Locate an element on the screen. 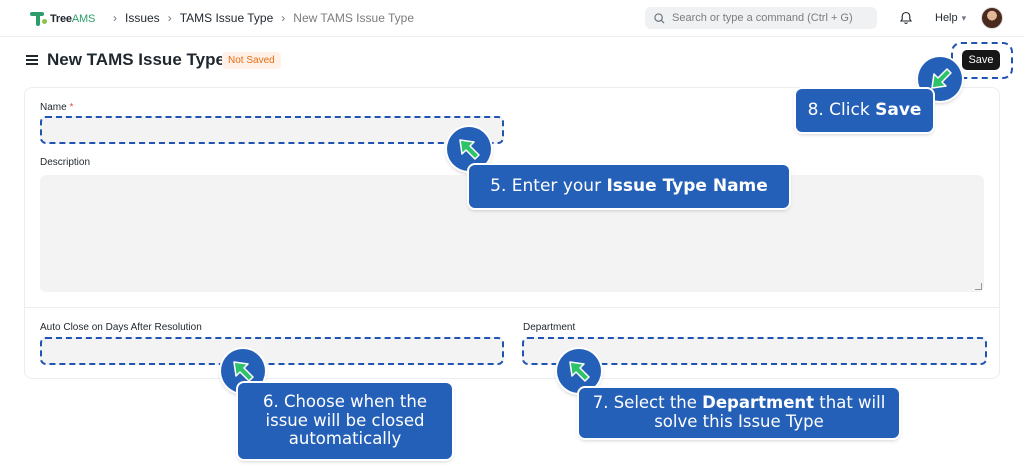 The width and height of the screenshot is (1024, 470). breadcrumb-current: New TAMS Issue Type is located at coordinates (353, 18).